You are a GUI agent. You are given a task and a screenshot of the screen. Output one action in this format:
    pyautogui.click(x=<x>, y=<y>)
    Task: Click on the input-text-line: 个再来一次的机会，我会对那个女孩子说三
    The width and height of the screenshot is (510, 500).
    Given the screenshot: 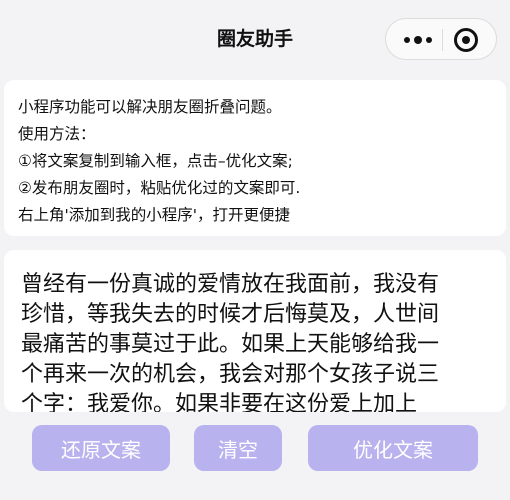 What is the action you would take?
    pyautogui.click(x=230, y=374)
    